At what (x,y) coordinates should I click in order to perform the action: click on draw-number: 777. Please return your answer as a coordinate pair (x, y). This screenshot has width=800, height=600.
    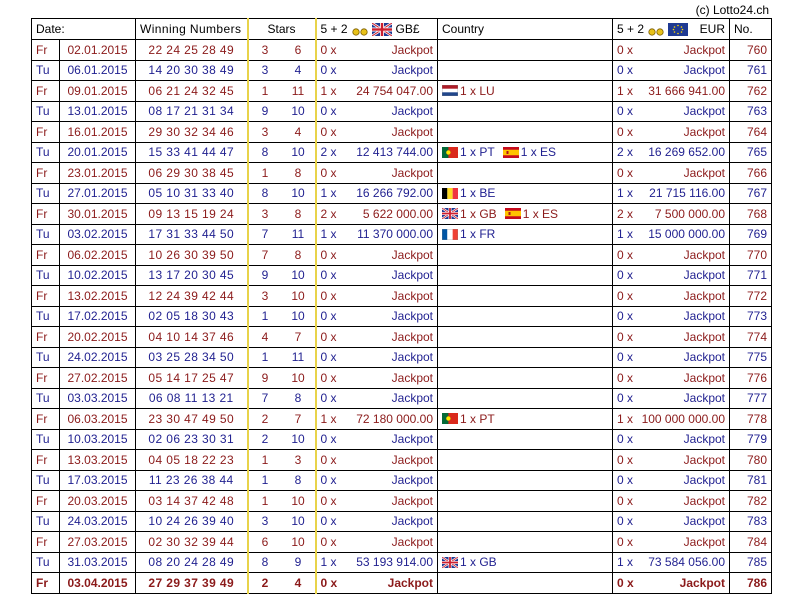
    Looking at the image, I should click on (750, 398).